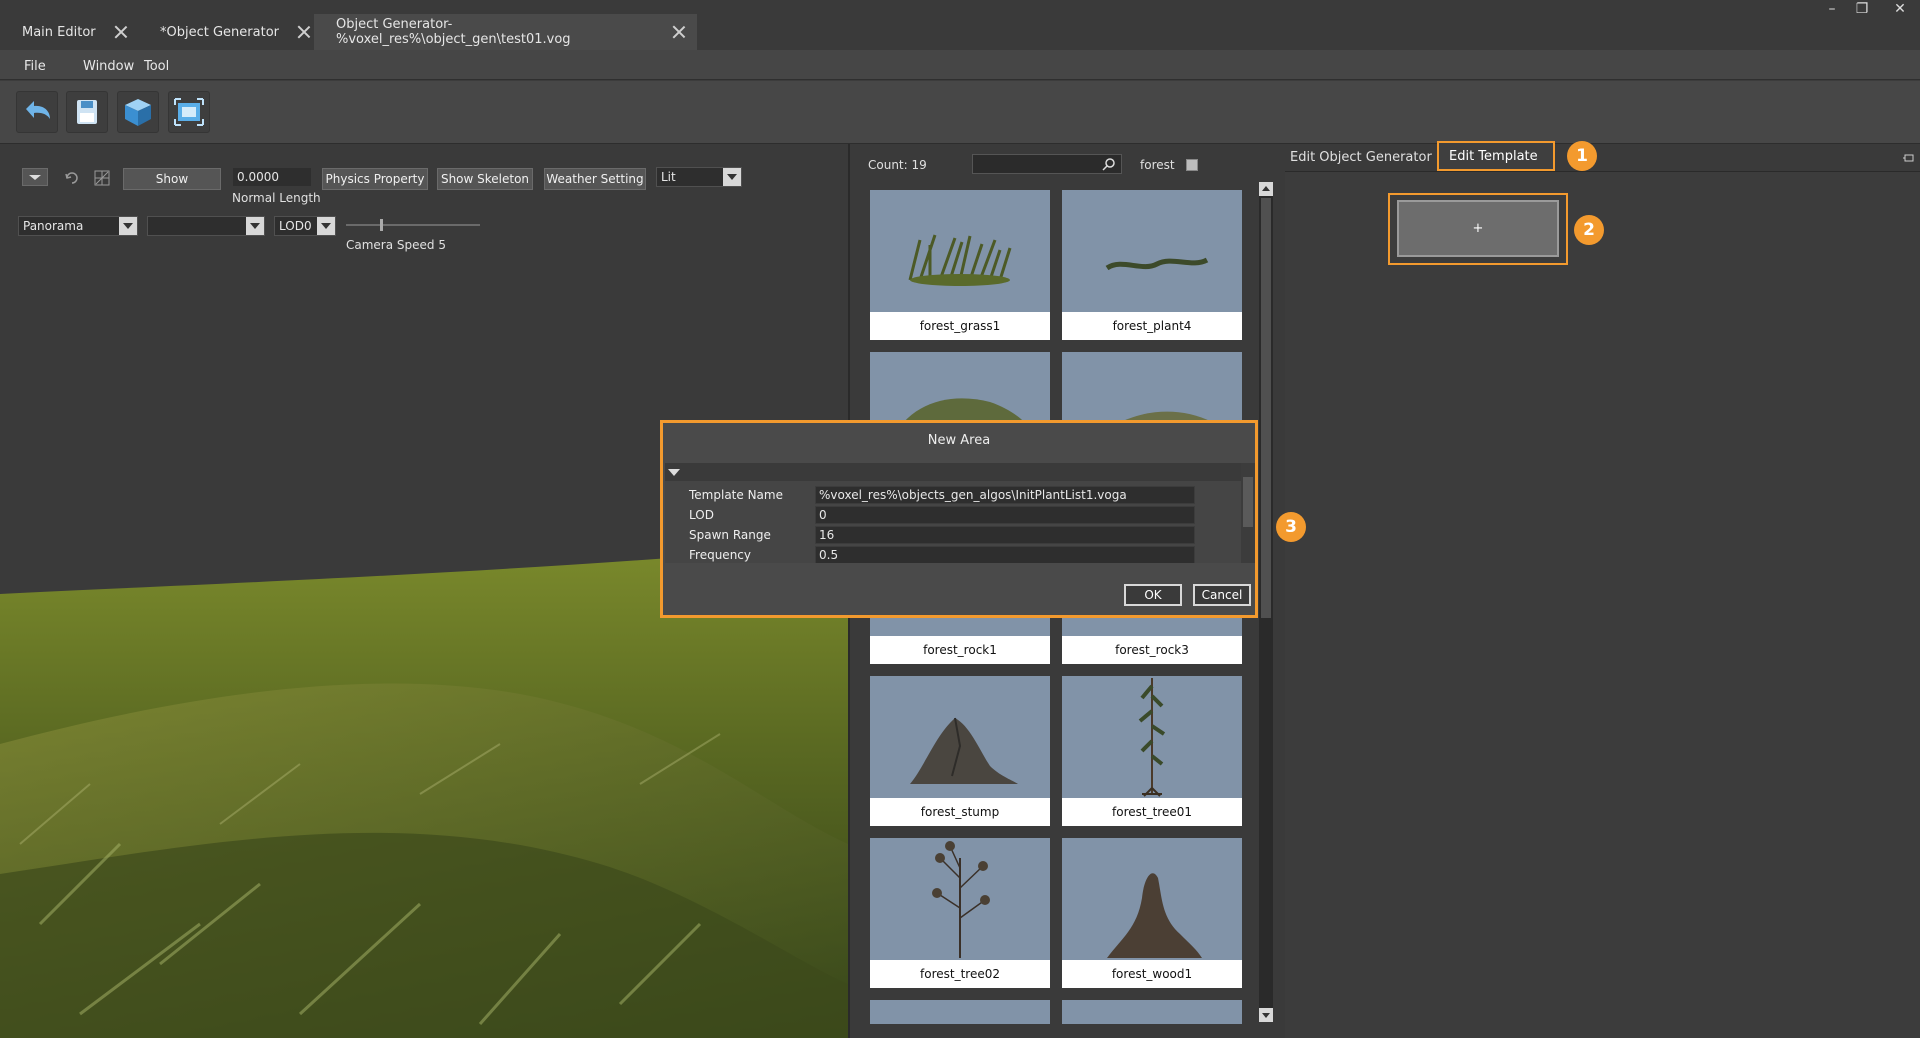 This screenshot has width=1920, height=1038. I want to click on menu-window: Window, so click(108, 66).